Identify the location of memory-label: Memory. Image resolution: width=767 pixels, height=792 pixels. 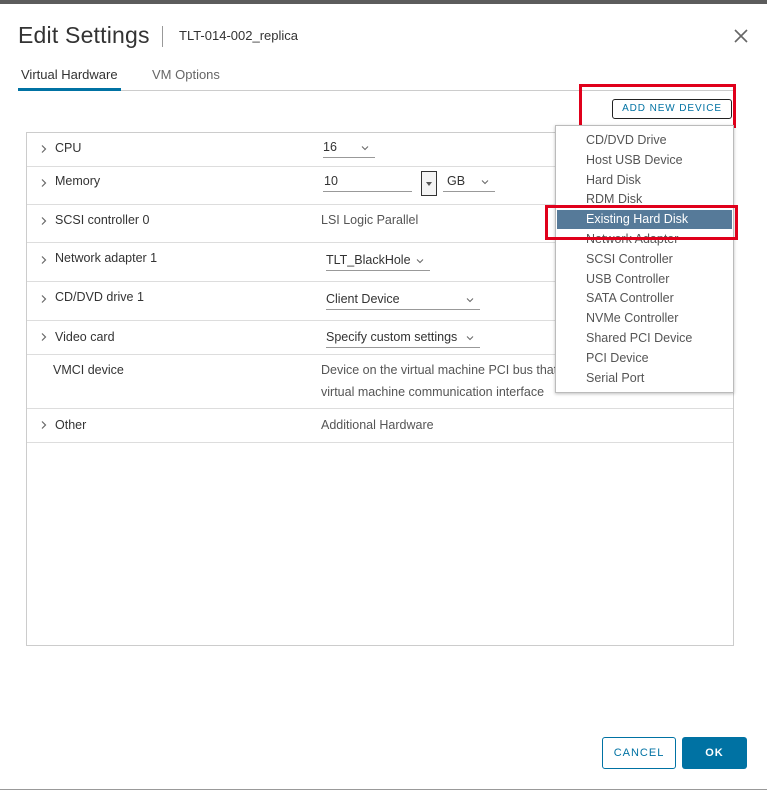
(78, 181).